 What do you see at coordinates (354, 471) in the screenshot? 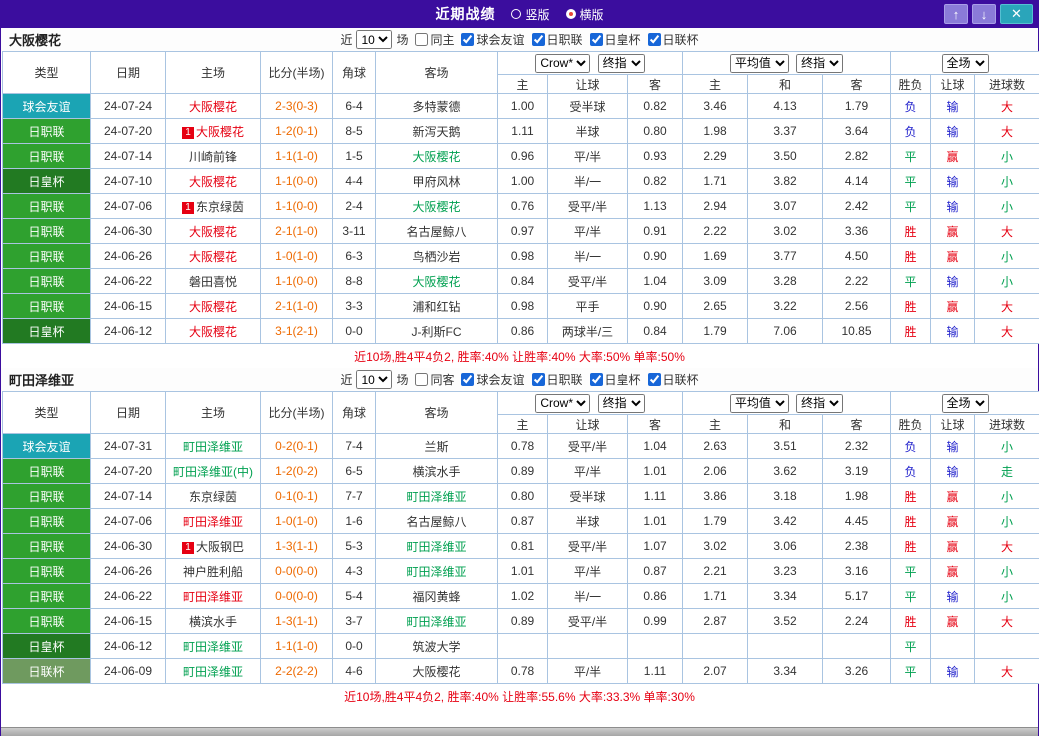
I see `corner-score: 6-5` at bounding box center [354, 471].